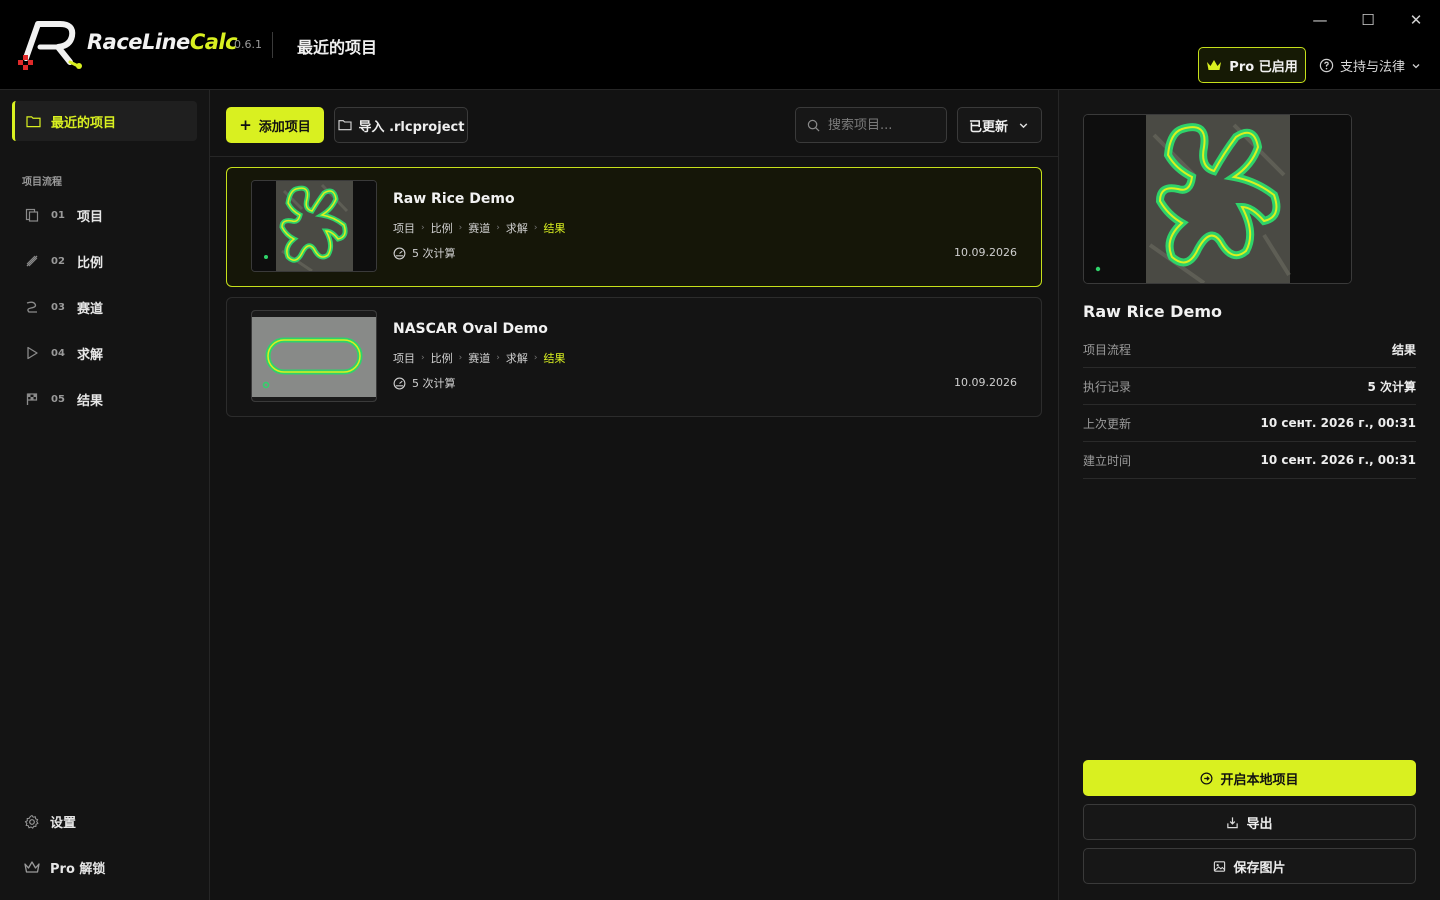 Image resolution: width=1440 pixels, height=900 pixels. What do you see at coordinates (1107, 423) in the screenshot?
I see `details-key: 上次更新` at bounding box center [1107, 423].